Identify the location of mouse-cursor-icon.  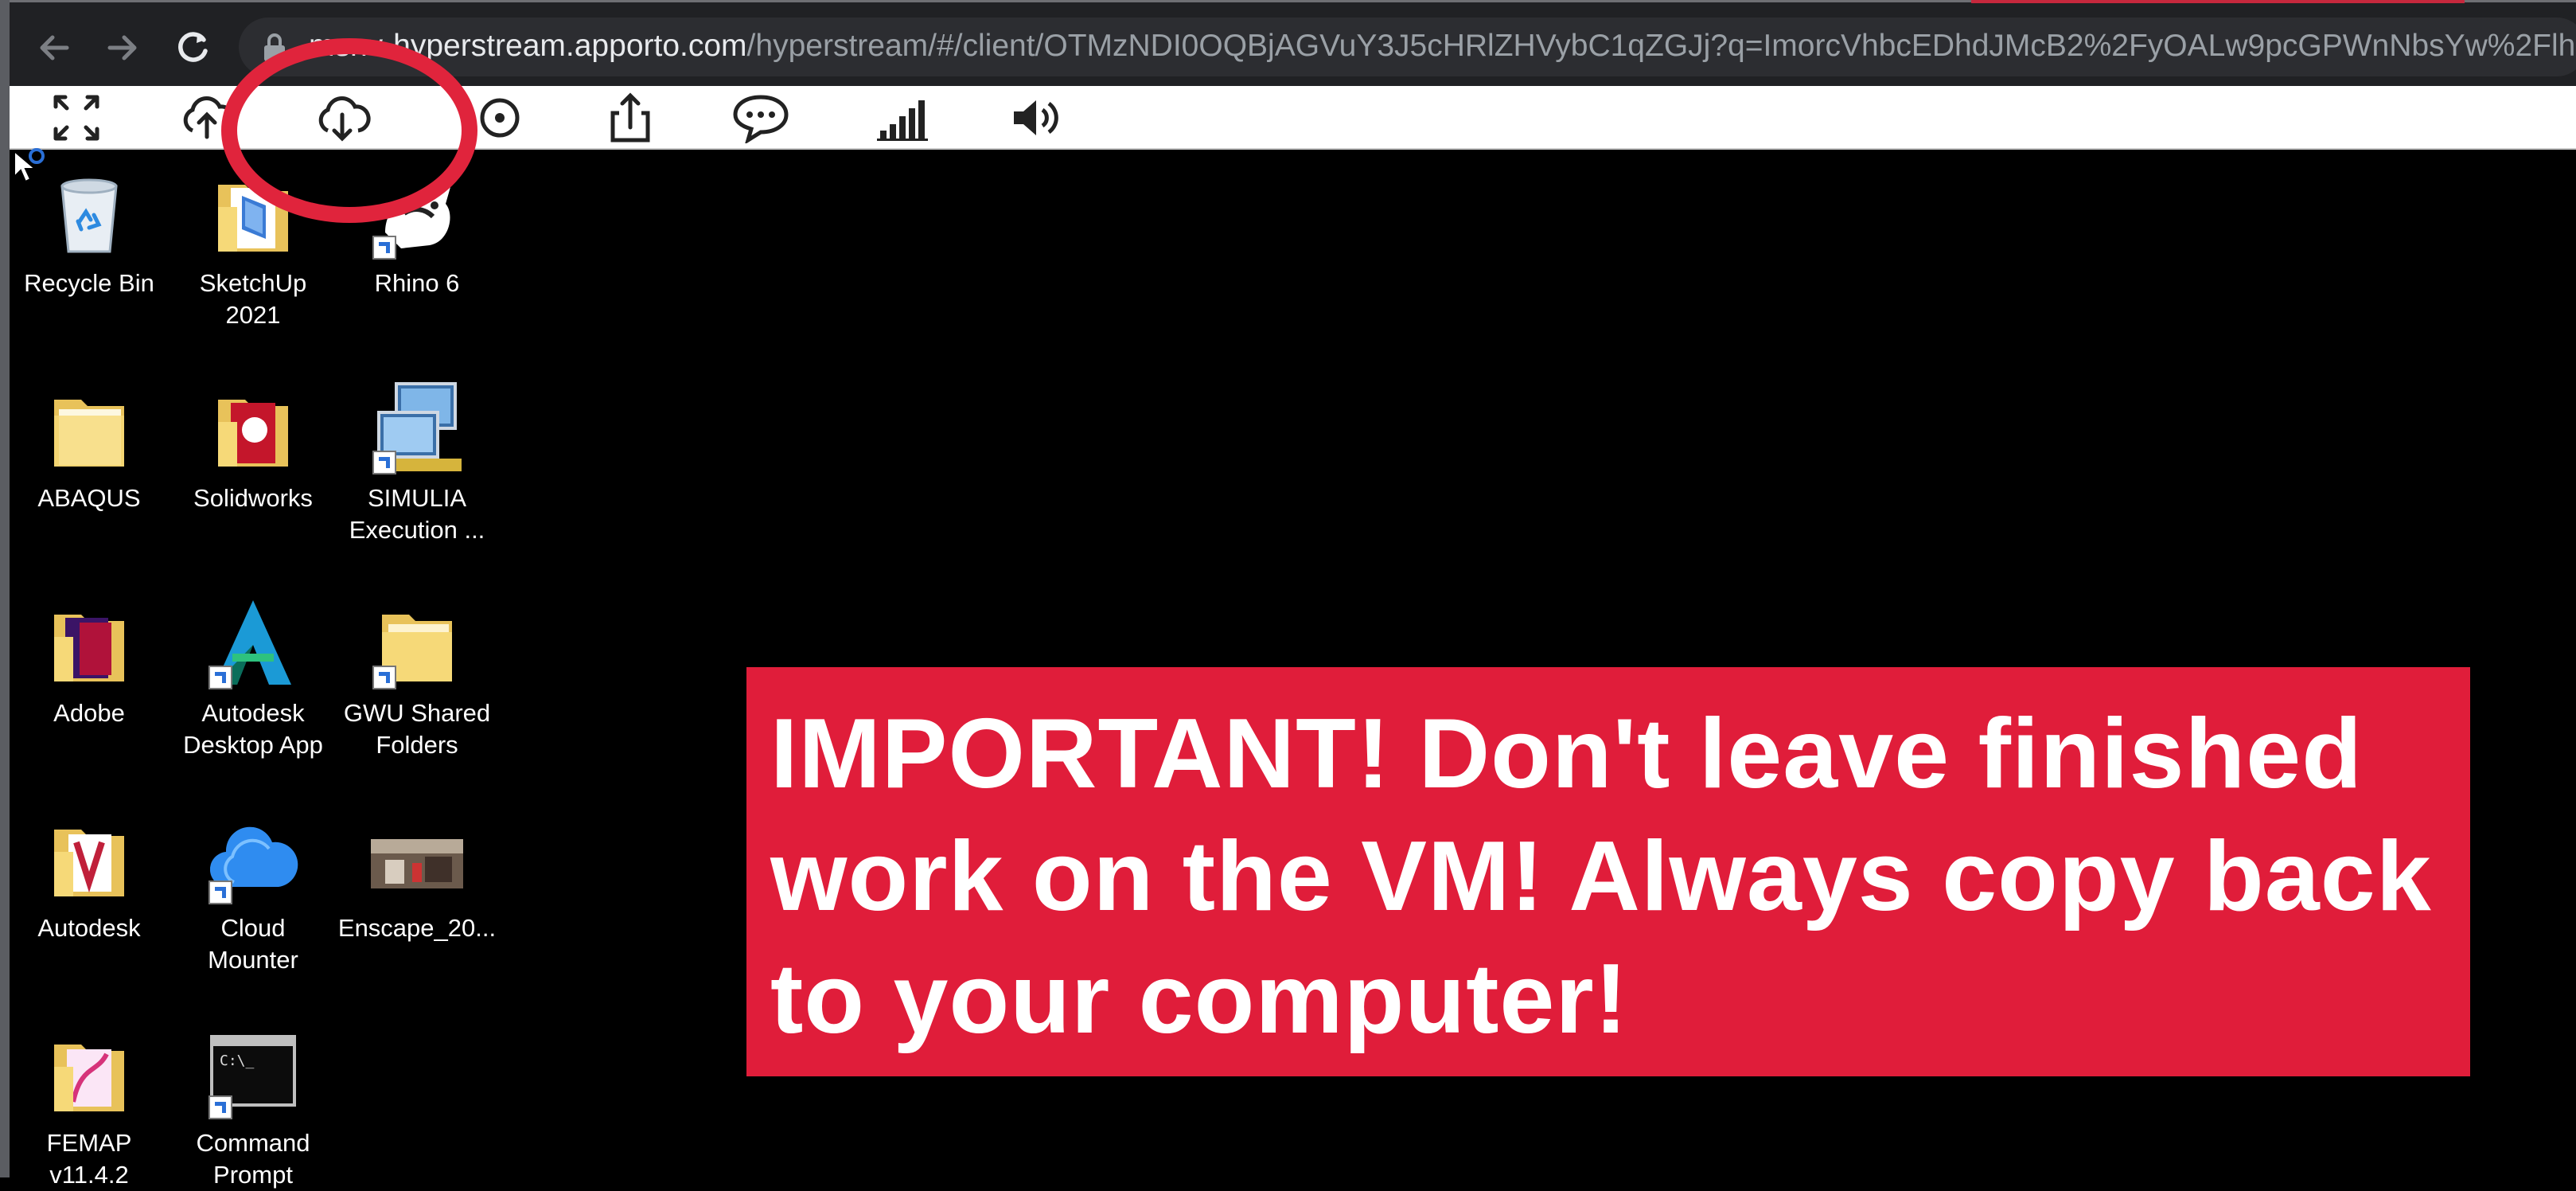
(29, 169).